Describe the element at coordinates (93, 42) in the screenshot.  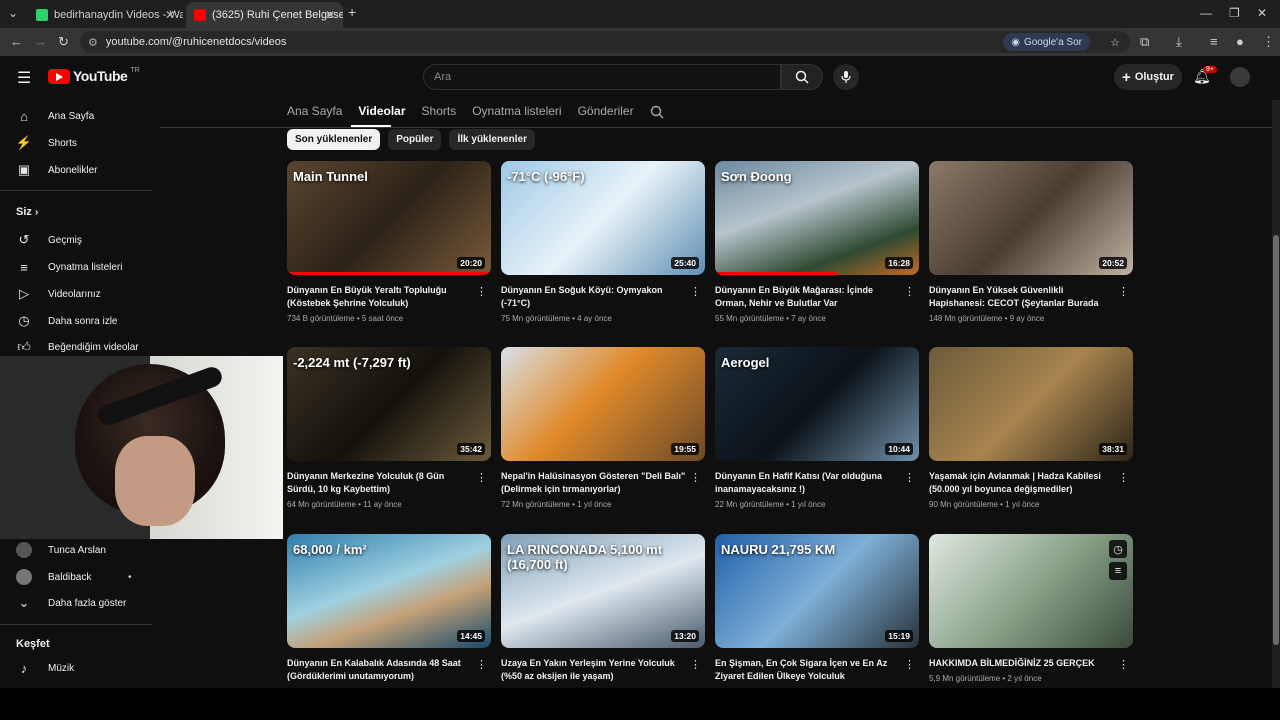
I see `site-info-icon: ⚙` at that location.